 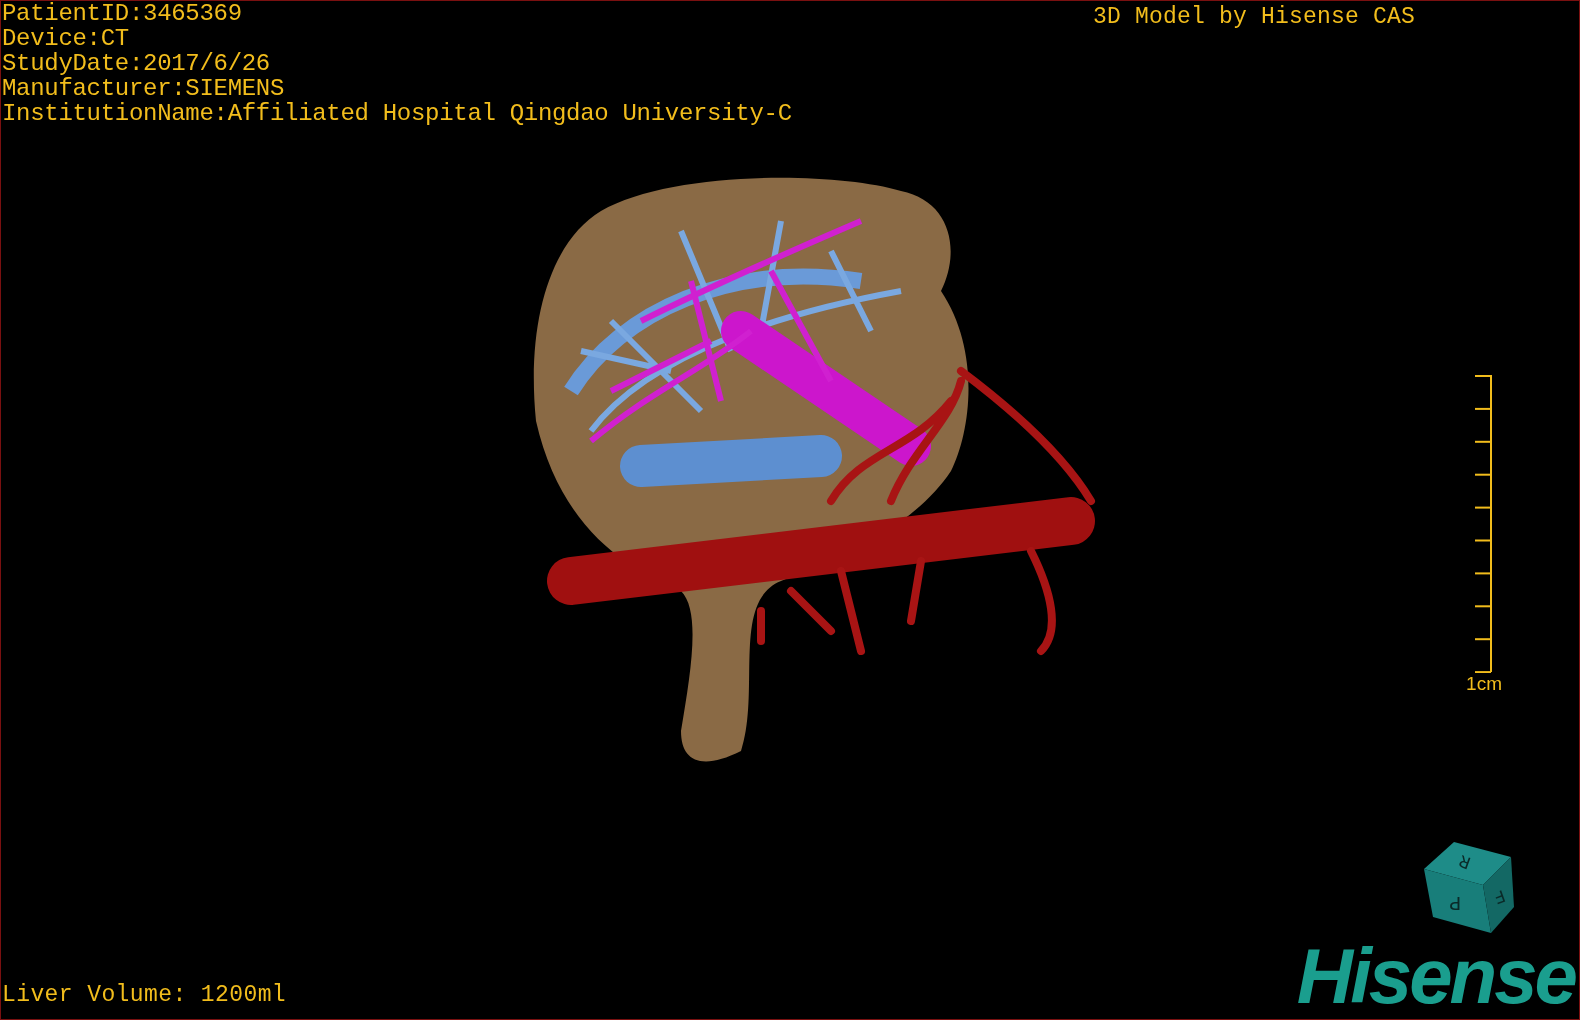 I want to click on dicom-info-line: StudyDate:2017/6/26, so click(x=136, y=63).